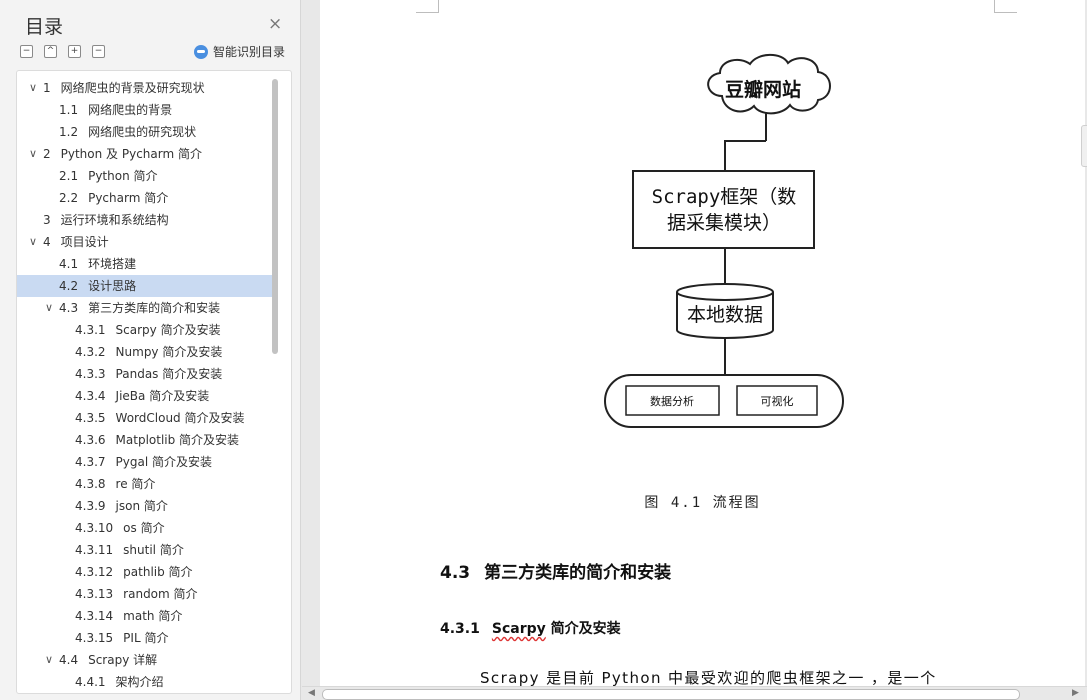  What do you see at coordinates (90, 682) in the screenshot?
I see `toc-item-number: 4.4.1` at bounding box center [90, 682].